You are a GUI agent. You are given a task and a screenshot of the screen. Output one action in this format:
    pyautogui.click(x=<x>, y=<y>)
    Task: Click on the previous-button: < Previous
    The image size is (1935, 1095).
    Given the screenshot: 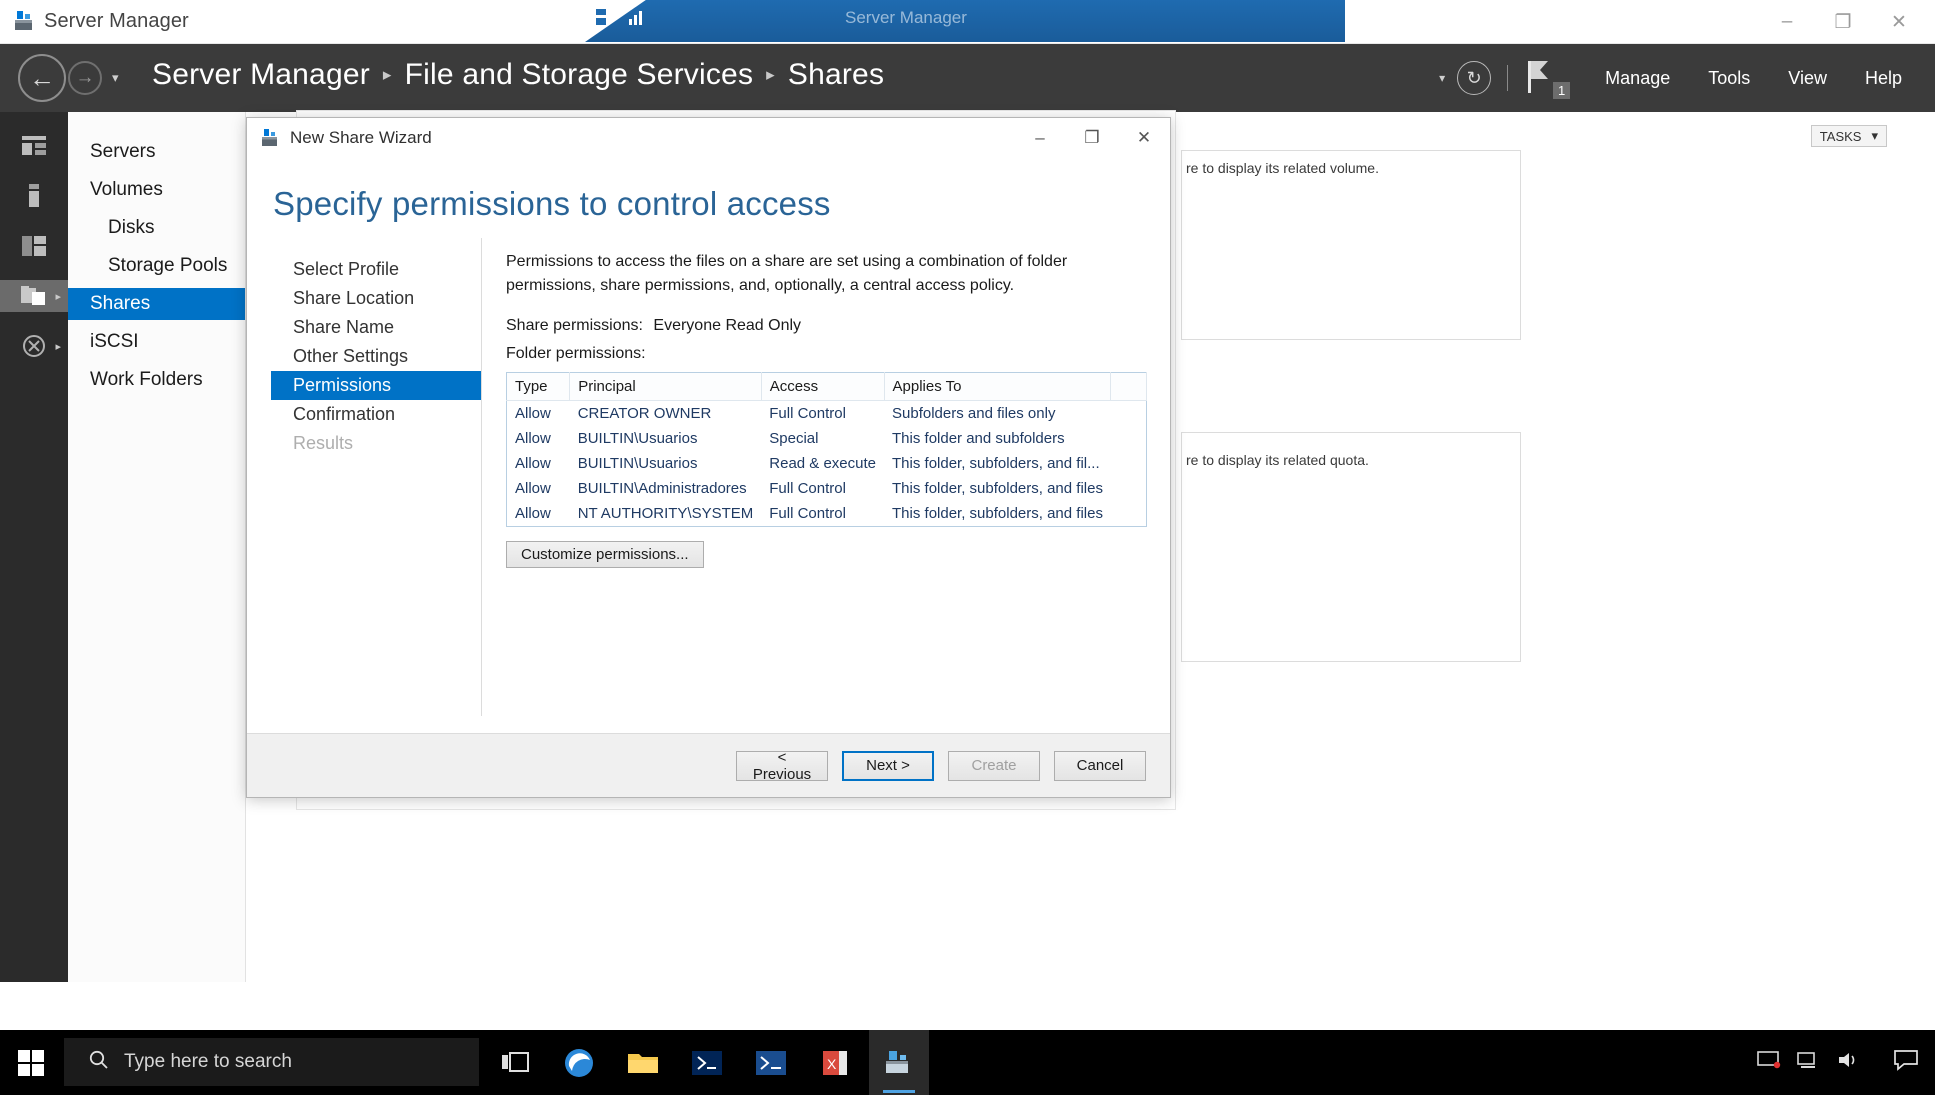 What is the action you would take?
    pyautogui.click(x=782, y=766)
    